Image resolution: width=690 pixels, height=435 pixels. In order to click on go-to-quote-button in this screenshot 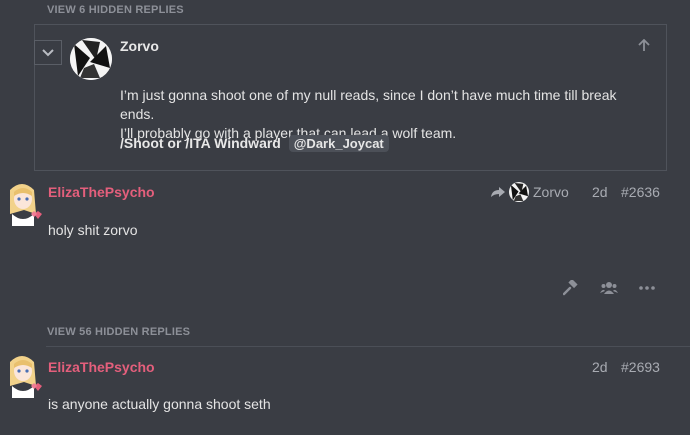, I will do `click(644, 45)`.